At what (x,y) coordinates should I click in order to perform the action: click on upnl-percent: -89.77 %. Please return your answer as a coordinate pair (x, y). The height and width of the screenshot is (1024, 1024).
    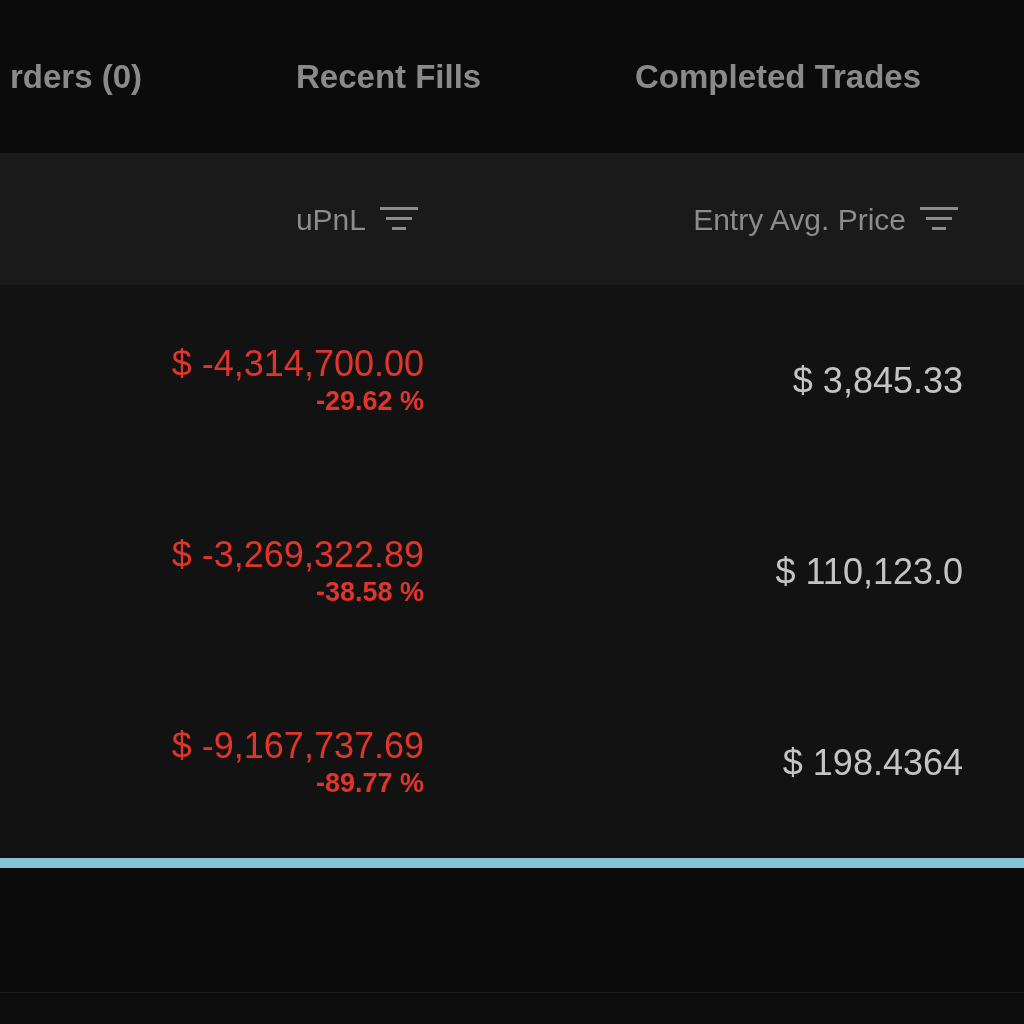
    Looking at the image, I should click on (369, 783).